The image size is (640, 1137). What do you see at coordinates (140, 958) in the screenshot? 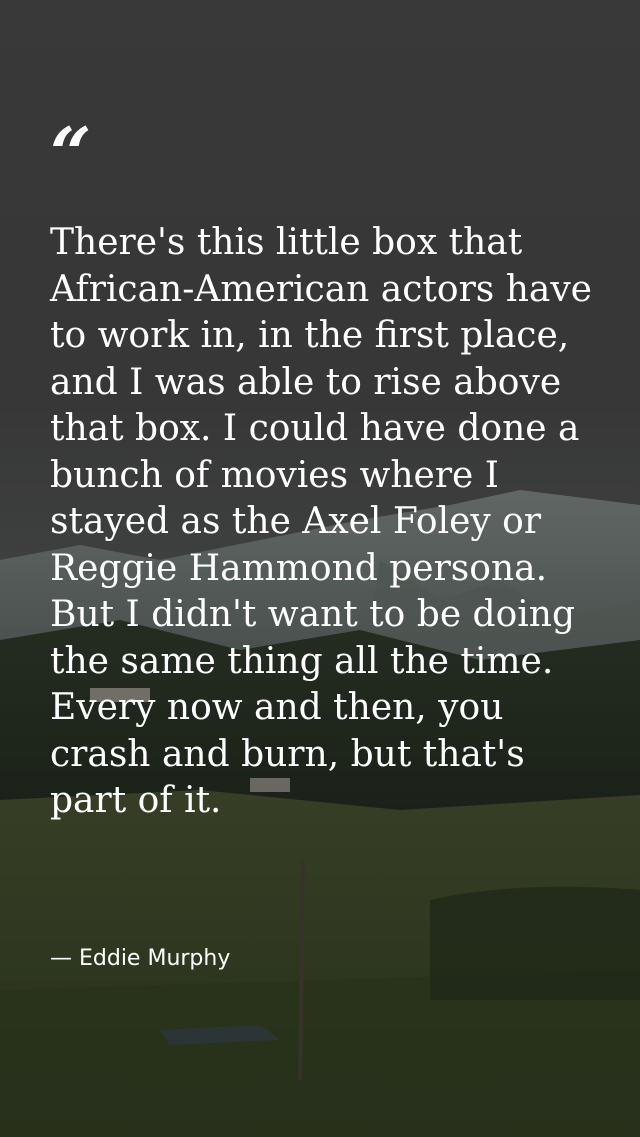
I see `quote-attribution: — Eddie Murphy` at bounding box center [140, 958].